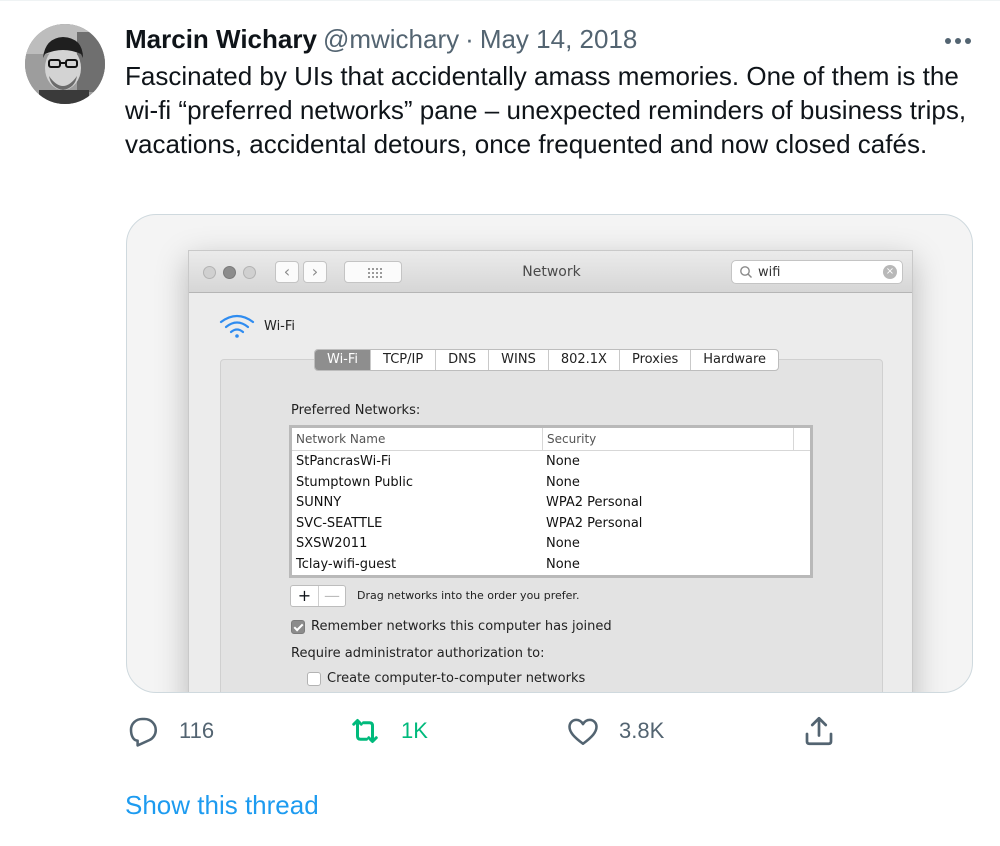 Image resolution: width=1000 pixels, height=846 pixels. I want to click on wifi-icon, so click(237, 326).